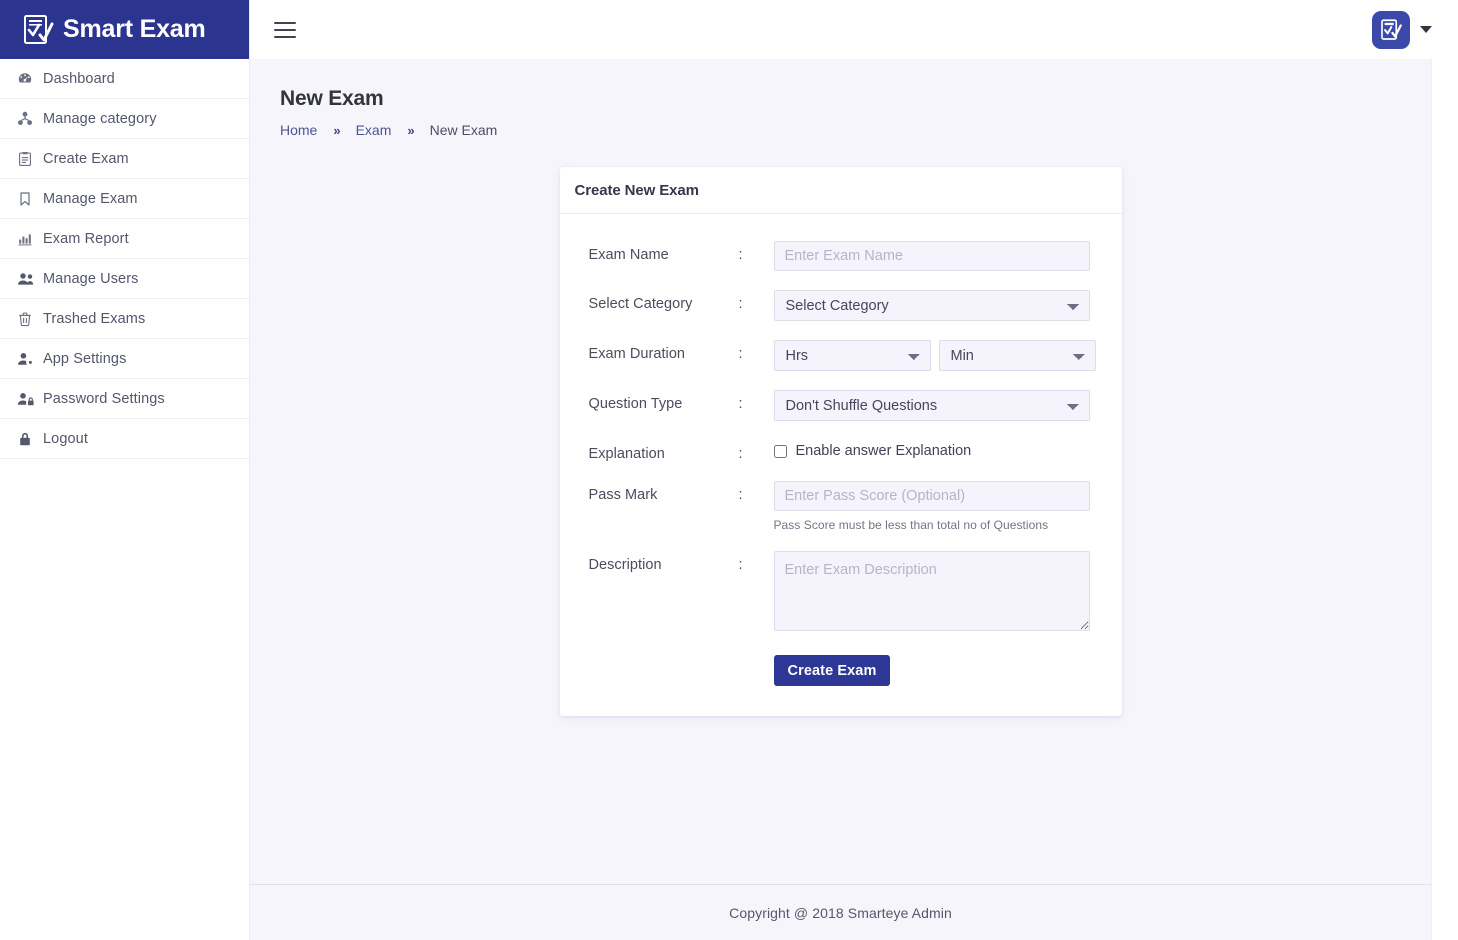 The width and height of the screenshot is (1458, 940). What do you see at coordinates (104, 398) in the screenshot?
I see `sidebar-item-label: Password Settings` at bounding box center [104, 398].